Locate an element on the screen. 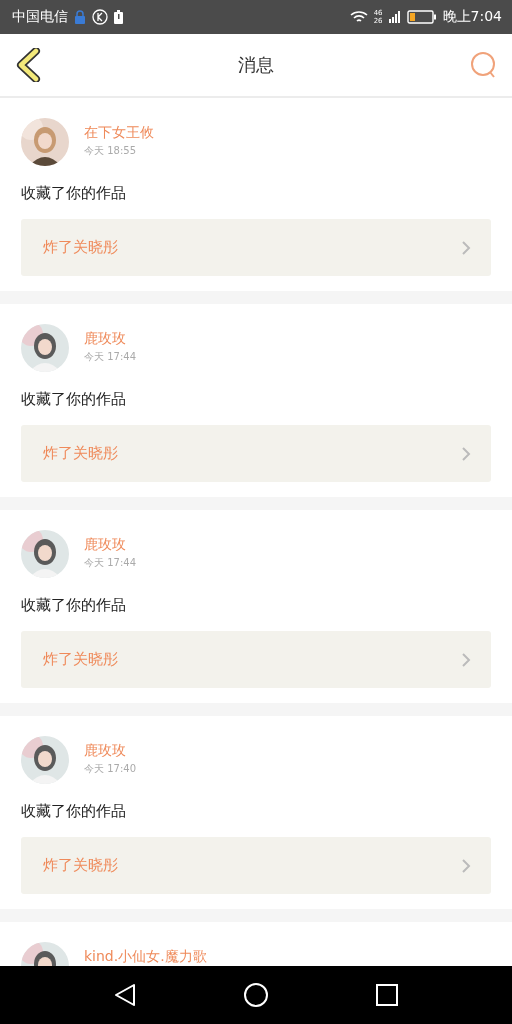  wifi-icon is located at coordinates (358, 17).